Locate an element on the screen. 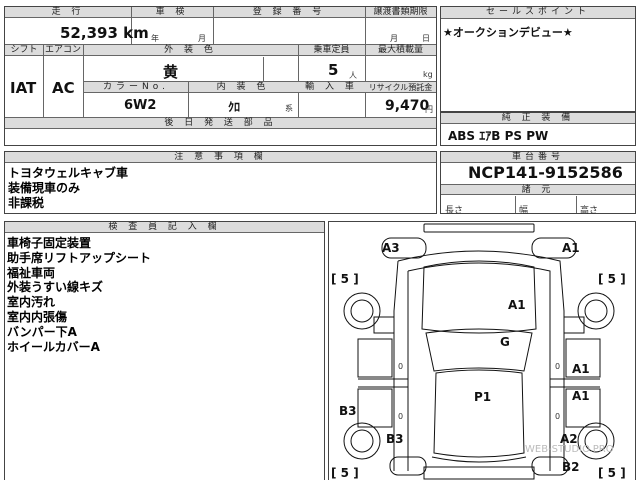 Image resolution: width=640 pixels, height=480 pixels. chassis-number: NCP141-9152586 is located at coordinates (545, 172).